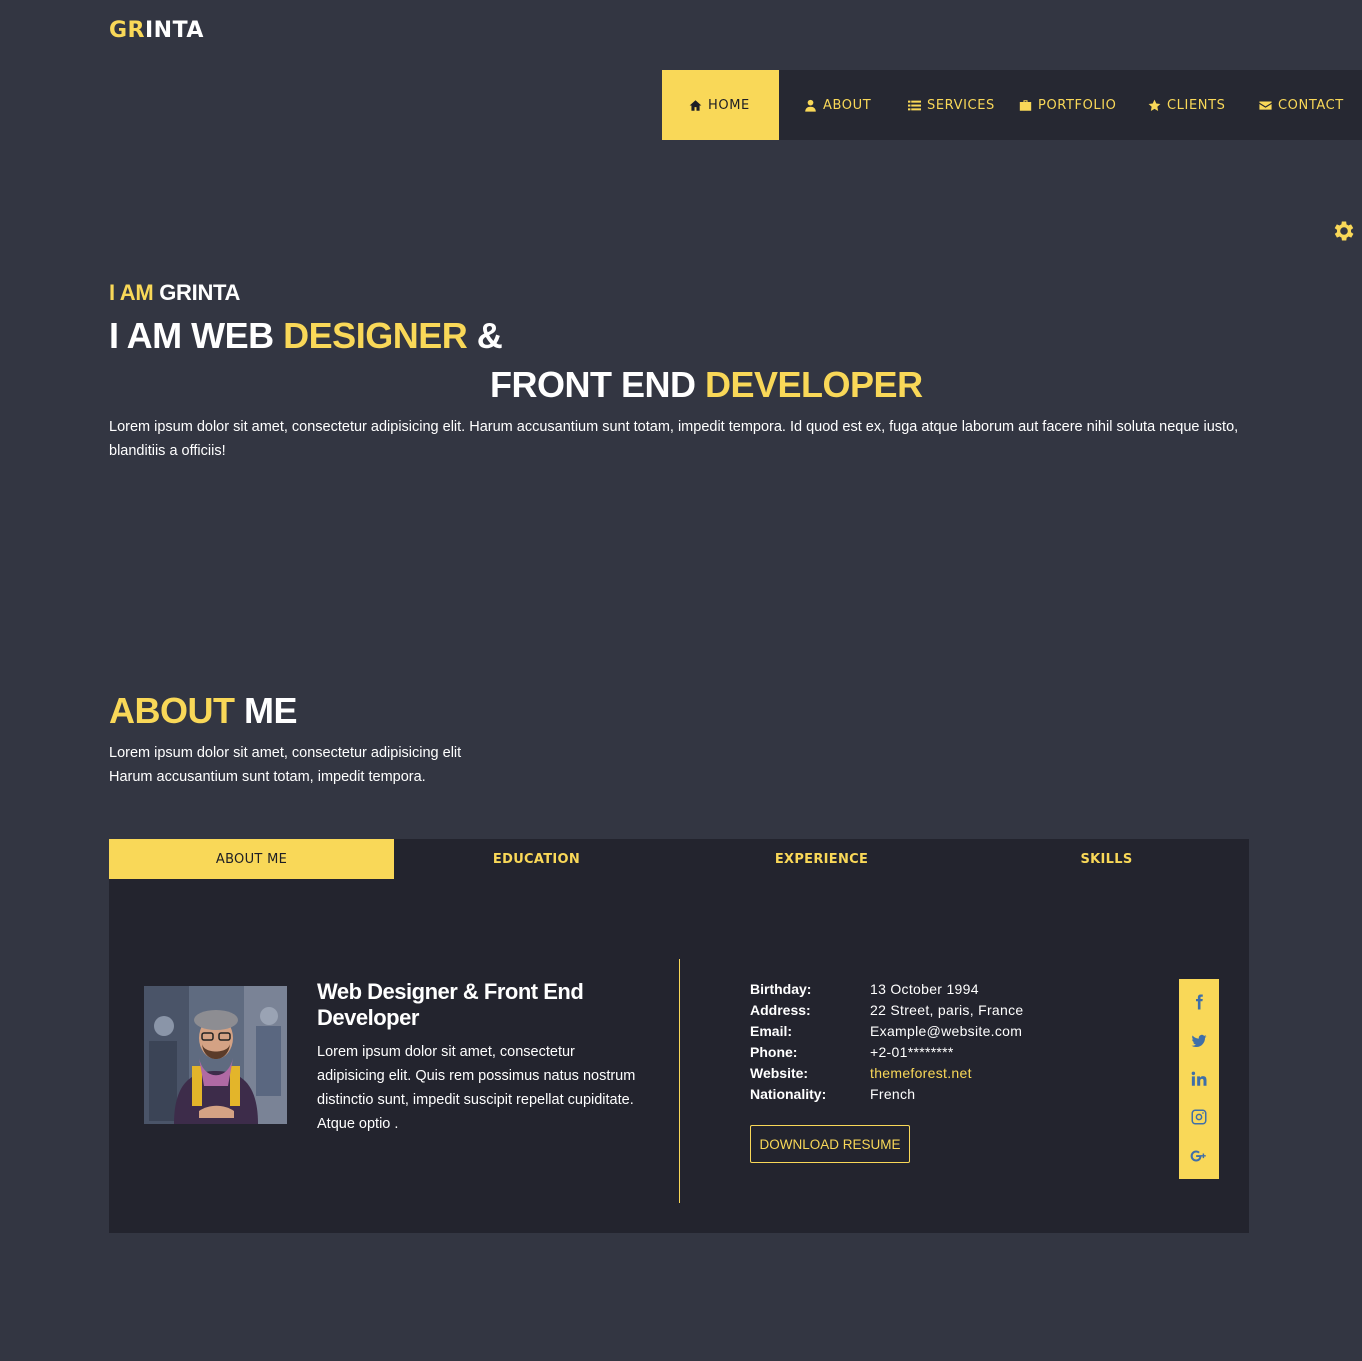 This screenshot has height=1361, width=1362. I want to click on about-title-highlight: ABOUT, so click(172, 710).